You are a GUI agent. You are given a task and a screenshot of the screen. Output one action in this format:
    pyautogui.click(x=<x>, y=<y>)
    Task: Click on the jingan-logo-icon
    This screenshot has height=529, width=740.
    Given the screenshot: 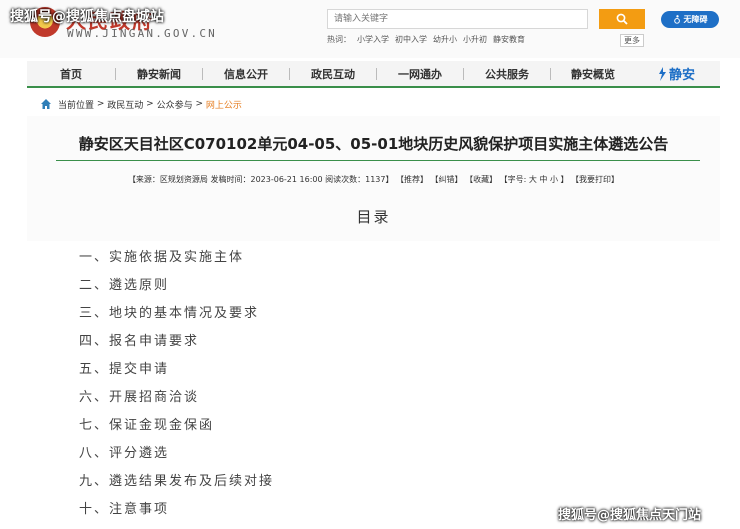 What is the action you would take?
    pyautogui.click(x=662, y=73)
    